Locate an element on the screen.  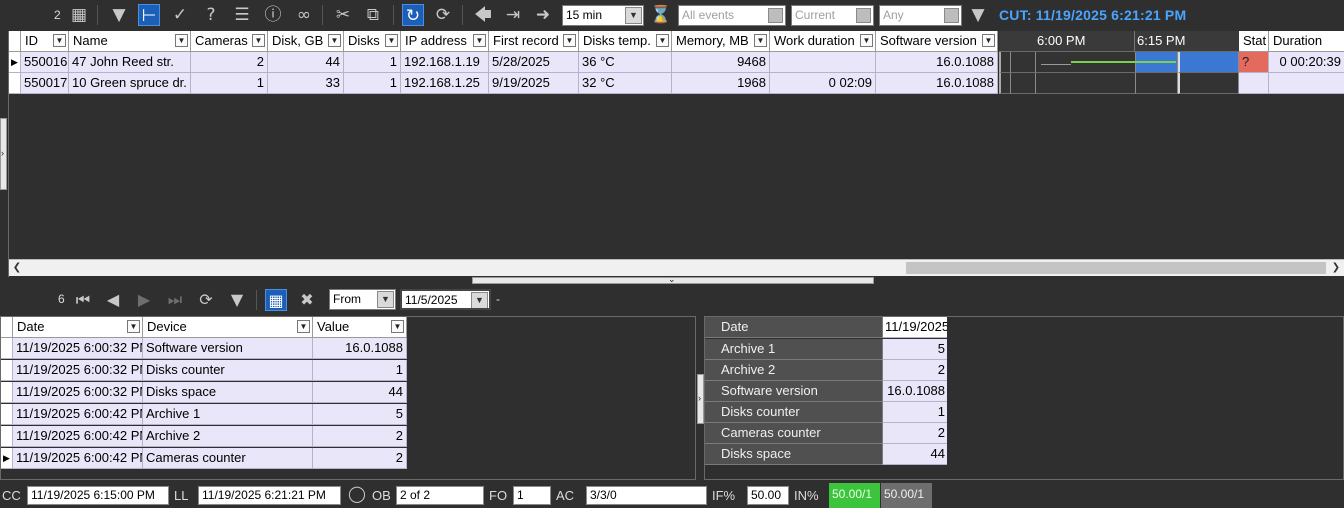
events-filter-input: All events is located at coordinates (732, 15).